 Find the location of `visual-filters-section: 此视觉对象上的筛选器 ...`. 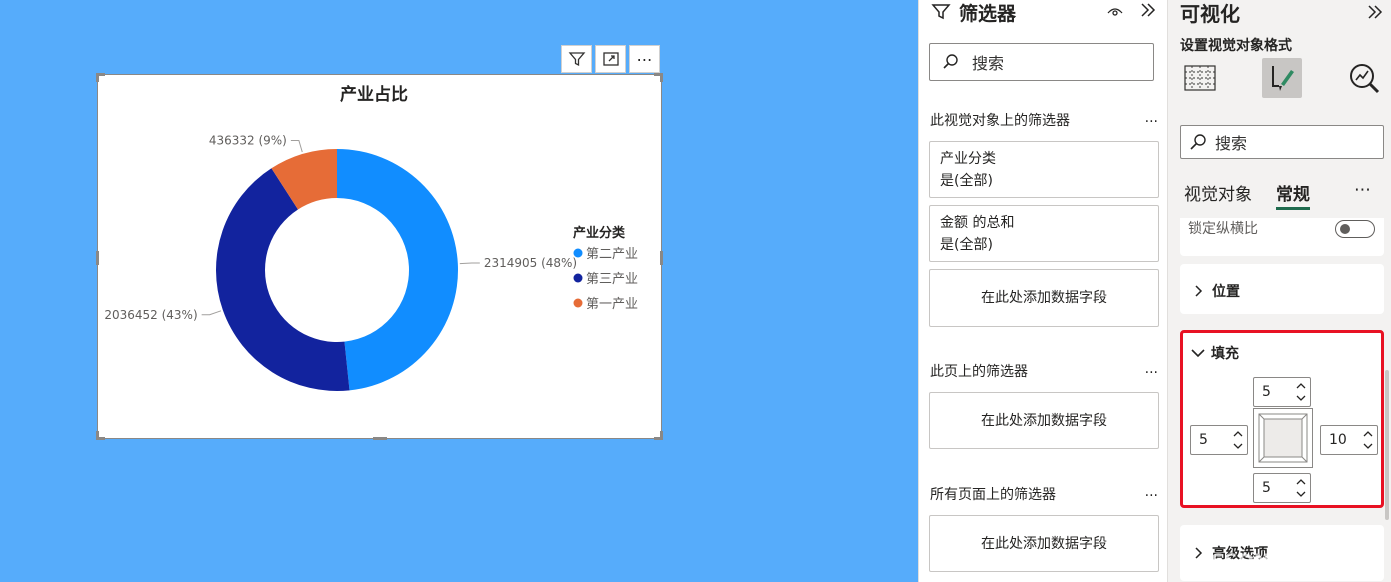

visual-filters-section: 此视觉对象上的筛选器 ... is located at coordinates (1044, 120).